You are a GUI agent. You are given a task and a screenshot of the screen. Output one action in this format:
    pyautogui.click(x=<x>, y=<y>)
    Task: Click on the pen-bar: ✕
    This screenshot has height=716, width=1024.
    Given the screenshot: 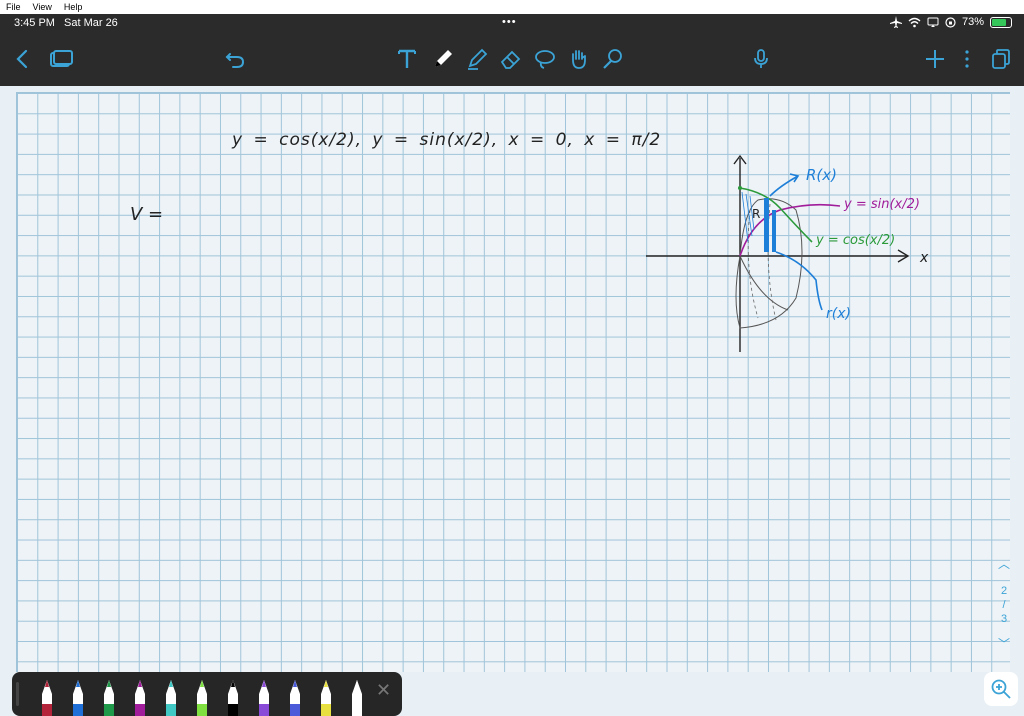 What is the action you would take?
    pyautogui.click(x=207, y=694)
    